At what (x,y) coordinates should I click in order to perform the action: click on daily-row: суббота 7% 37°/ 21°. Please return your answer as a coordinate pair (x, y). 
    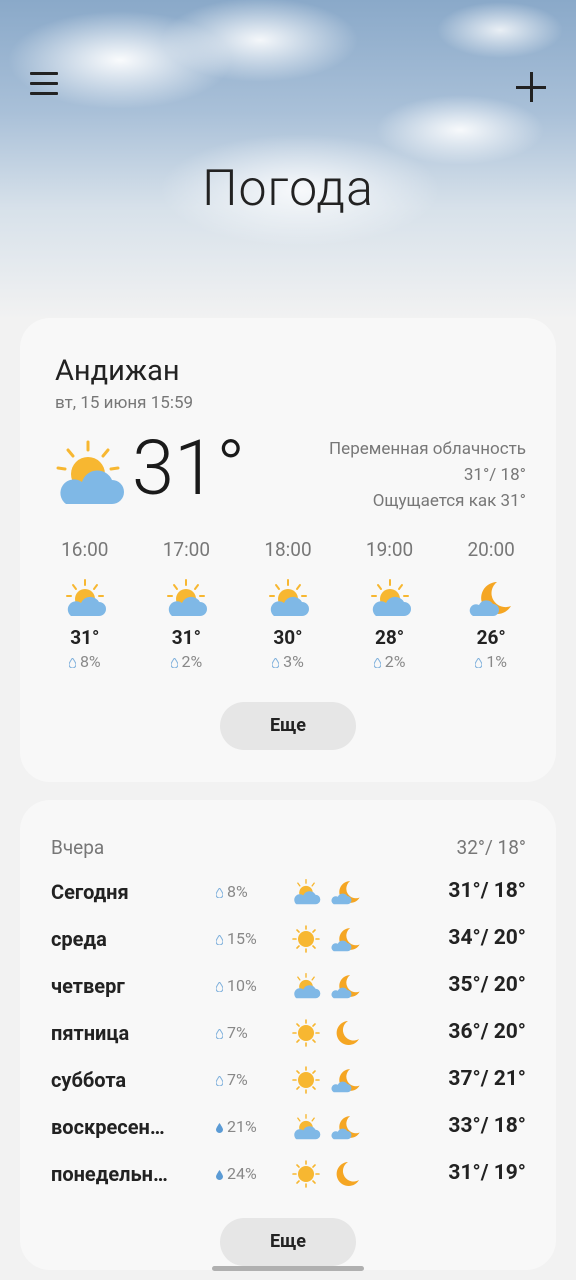
    Looking at the image, I should click on (288, 1082).